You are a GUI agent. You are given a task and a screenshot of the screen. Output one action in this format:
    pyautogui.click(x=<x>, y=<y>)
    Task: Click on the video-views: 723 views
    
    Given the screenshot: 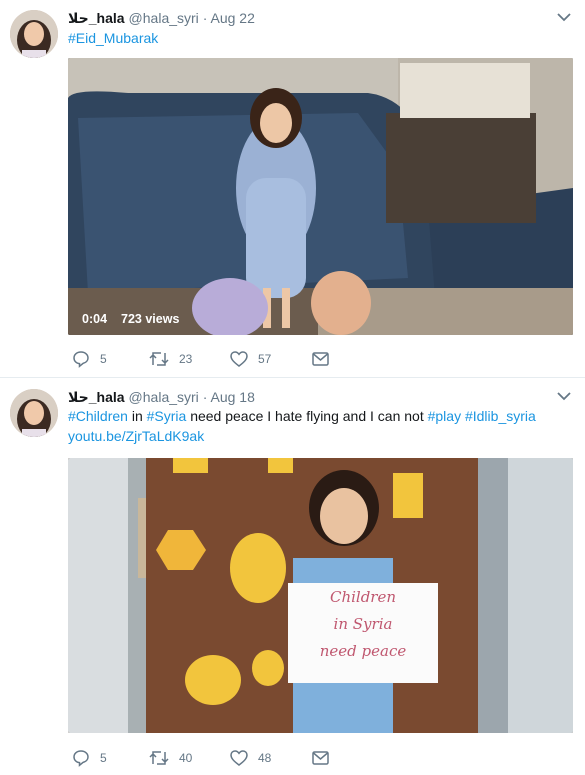 What is the action you would take?
    pyautogui.click(x=150, y=319)
    